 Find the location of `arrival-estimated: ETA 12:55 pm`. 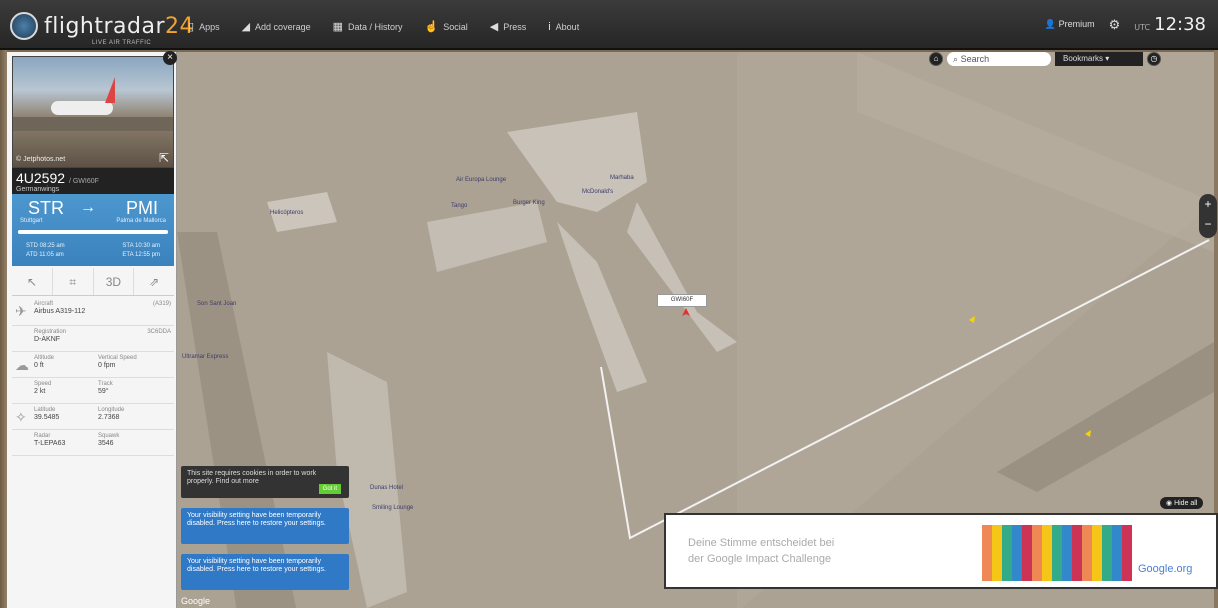

arrival-estimated: ETA 12:55 pm is located at coordinates (141, 255).